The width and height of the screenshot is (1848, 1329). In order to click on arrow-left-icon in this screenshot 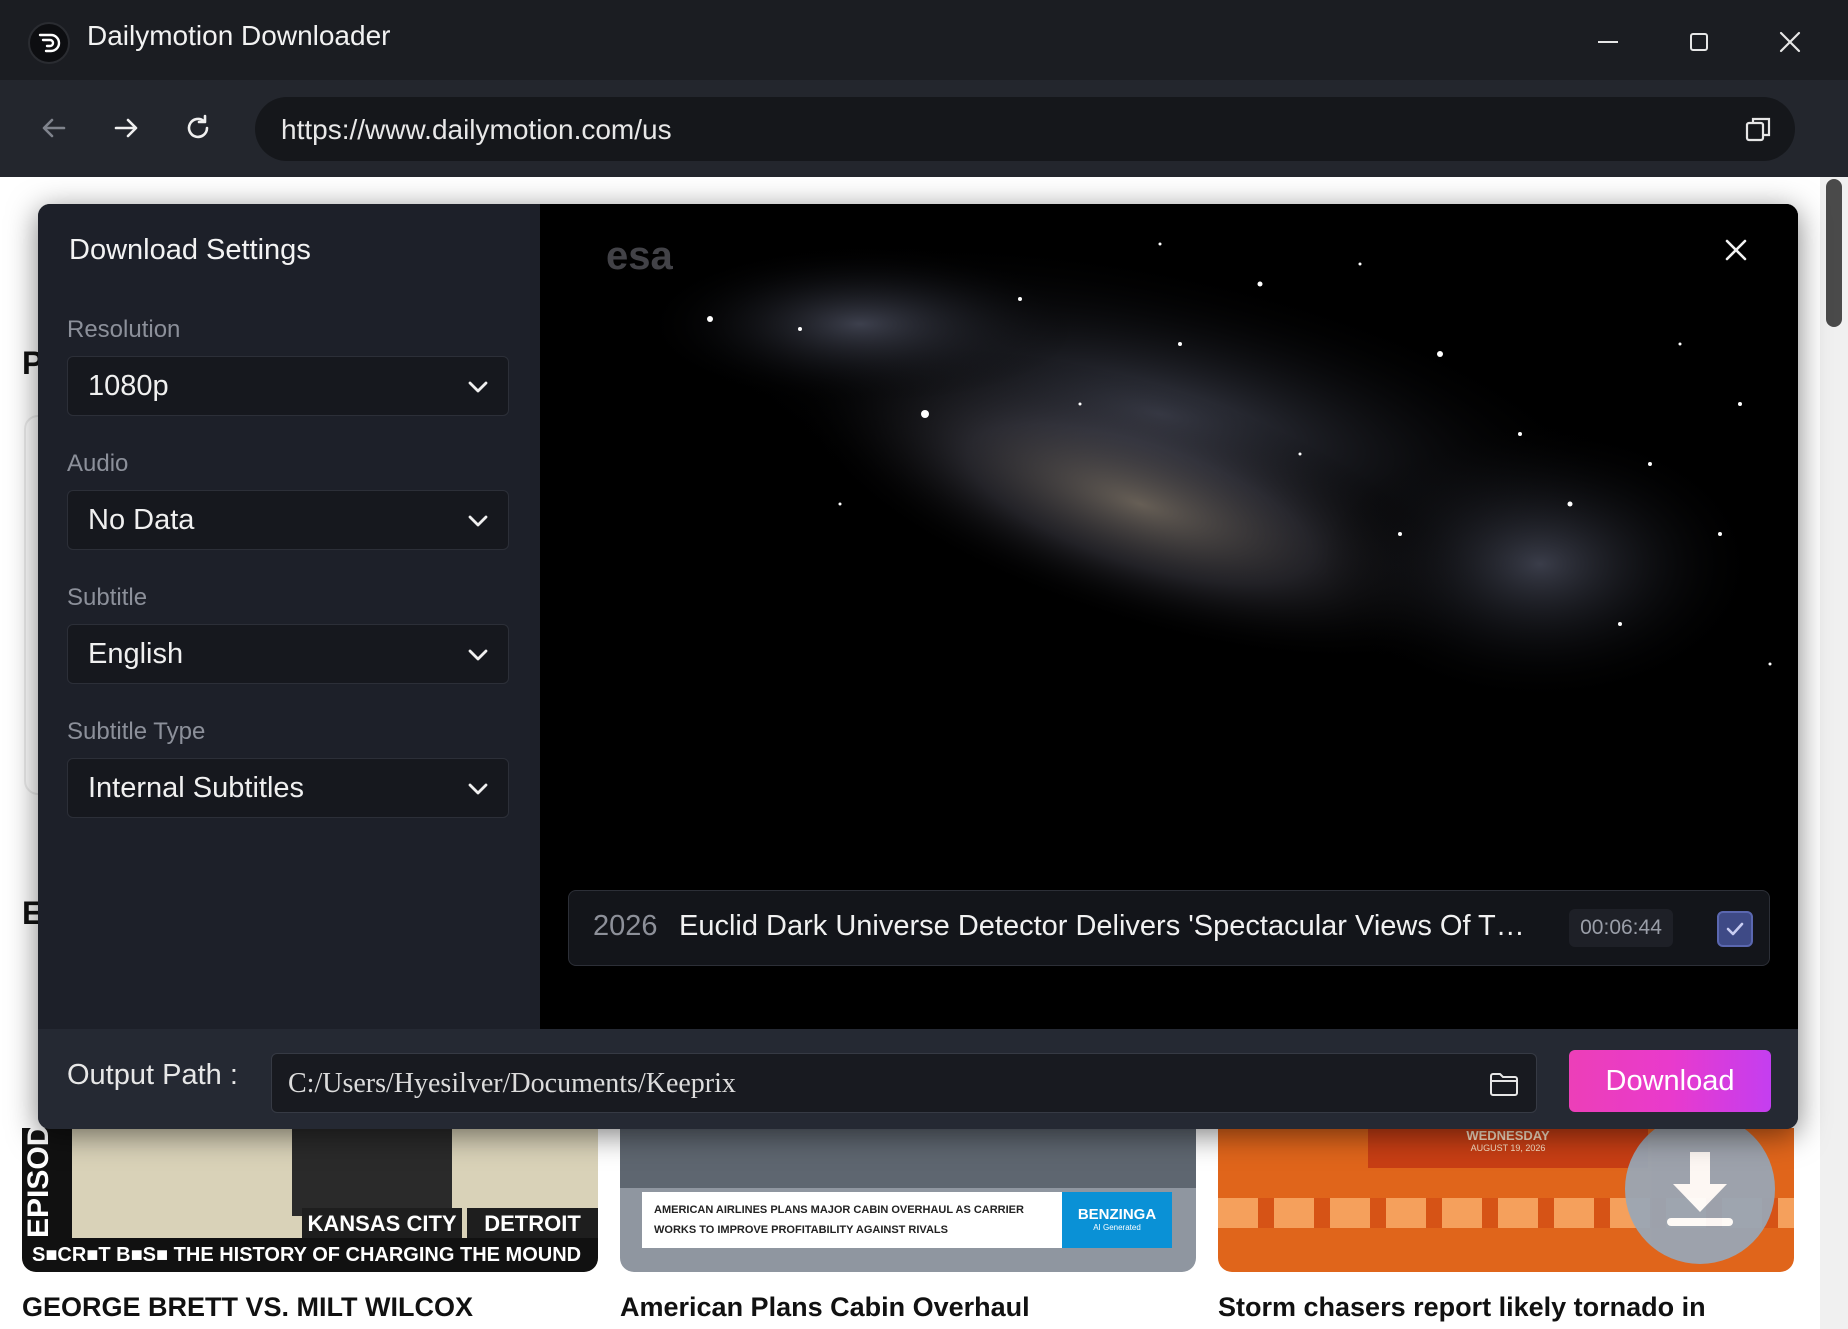, I will do `click(54, 128)`.